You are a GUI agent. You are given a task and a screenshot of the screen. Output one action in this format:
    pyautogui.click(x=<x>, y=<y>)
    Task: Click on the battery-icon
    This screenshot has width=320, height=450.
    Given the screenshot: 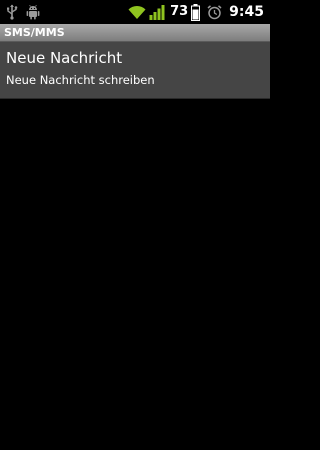 What is the action you would take?
    pyautogui.click(x=196, y=12)
    